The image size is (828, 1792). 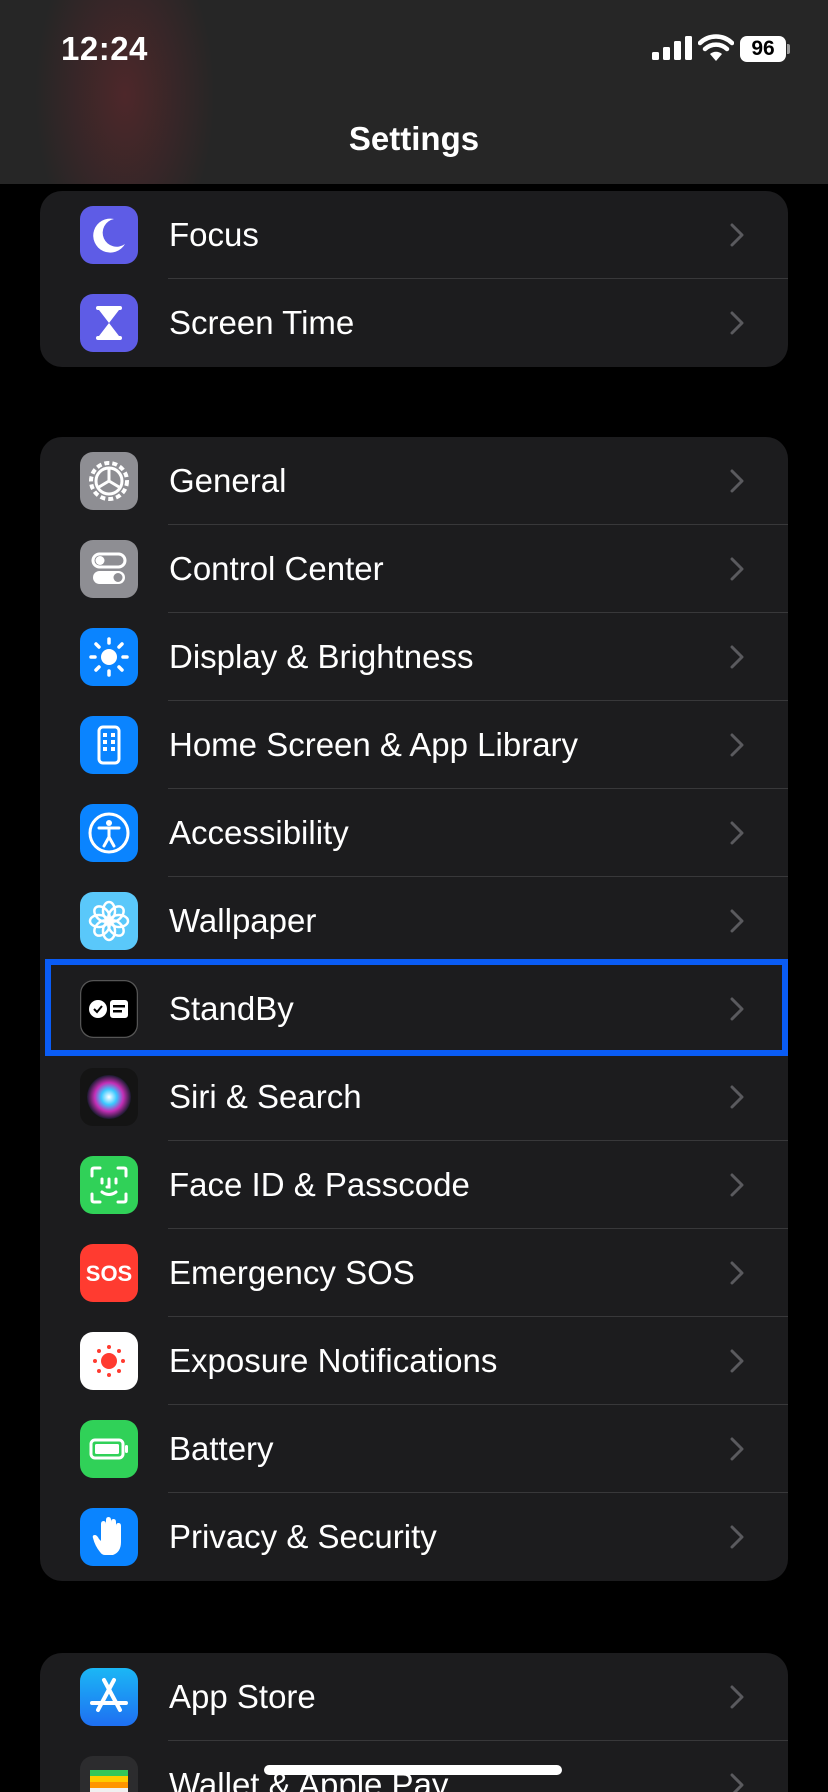 I want to click on settings-row-siri-search: Siri & Search, so click(x=414, y=1097).